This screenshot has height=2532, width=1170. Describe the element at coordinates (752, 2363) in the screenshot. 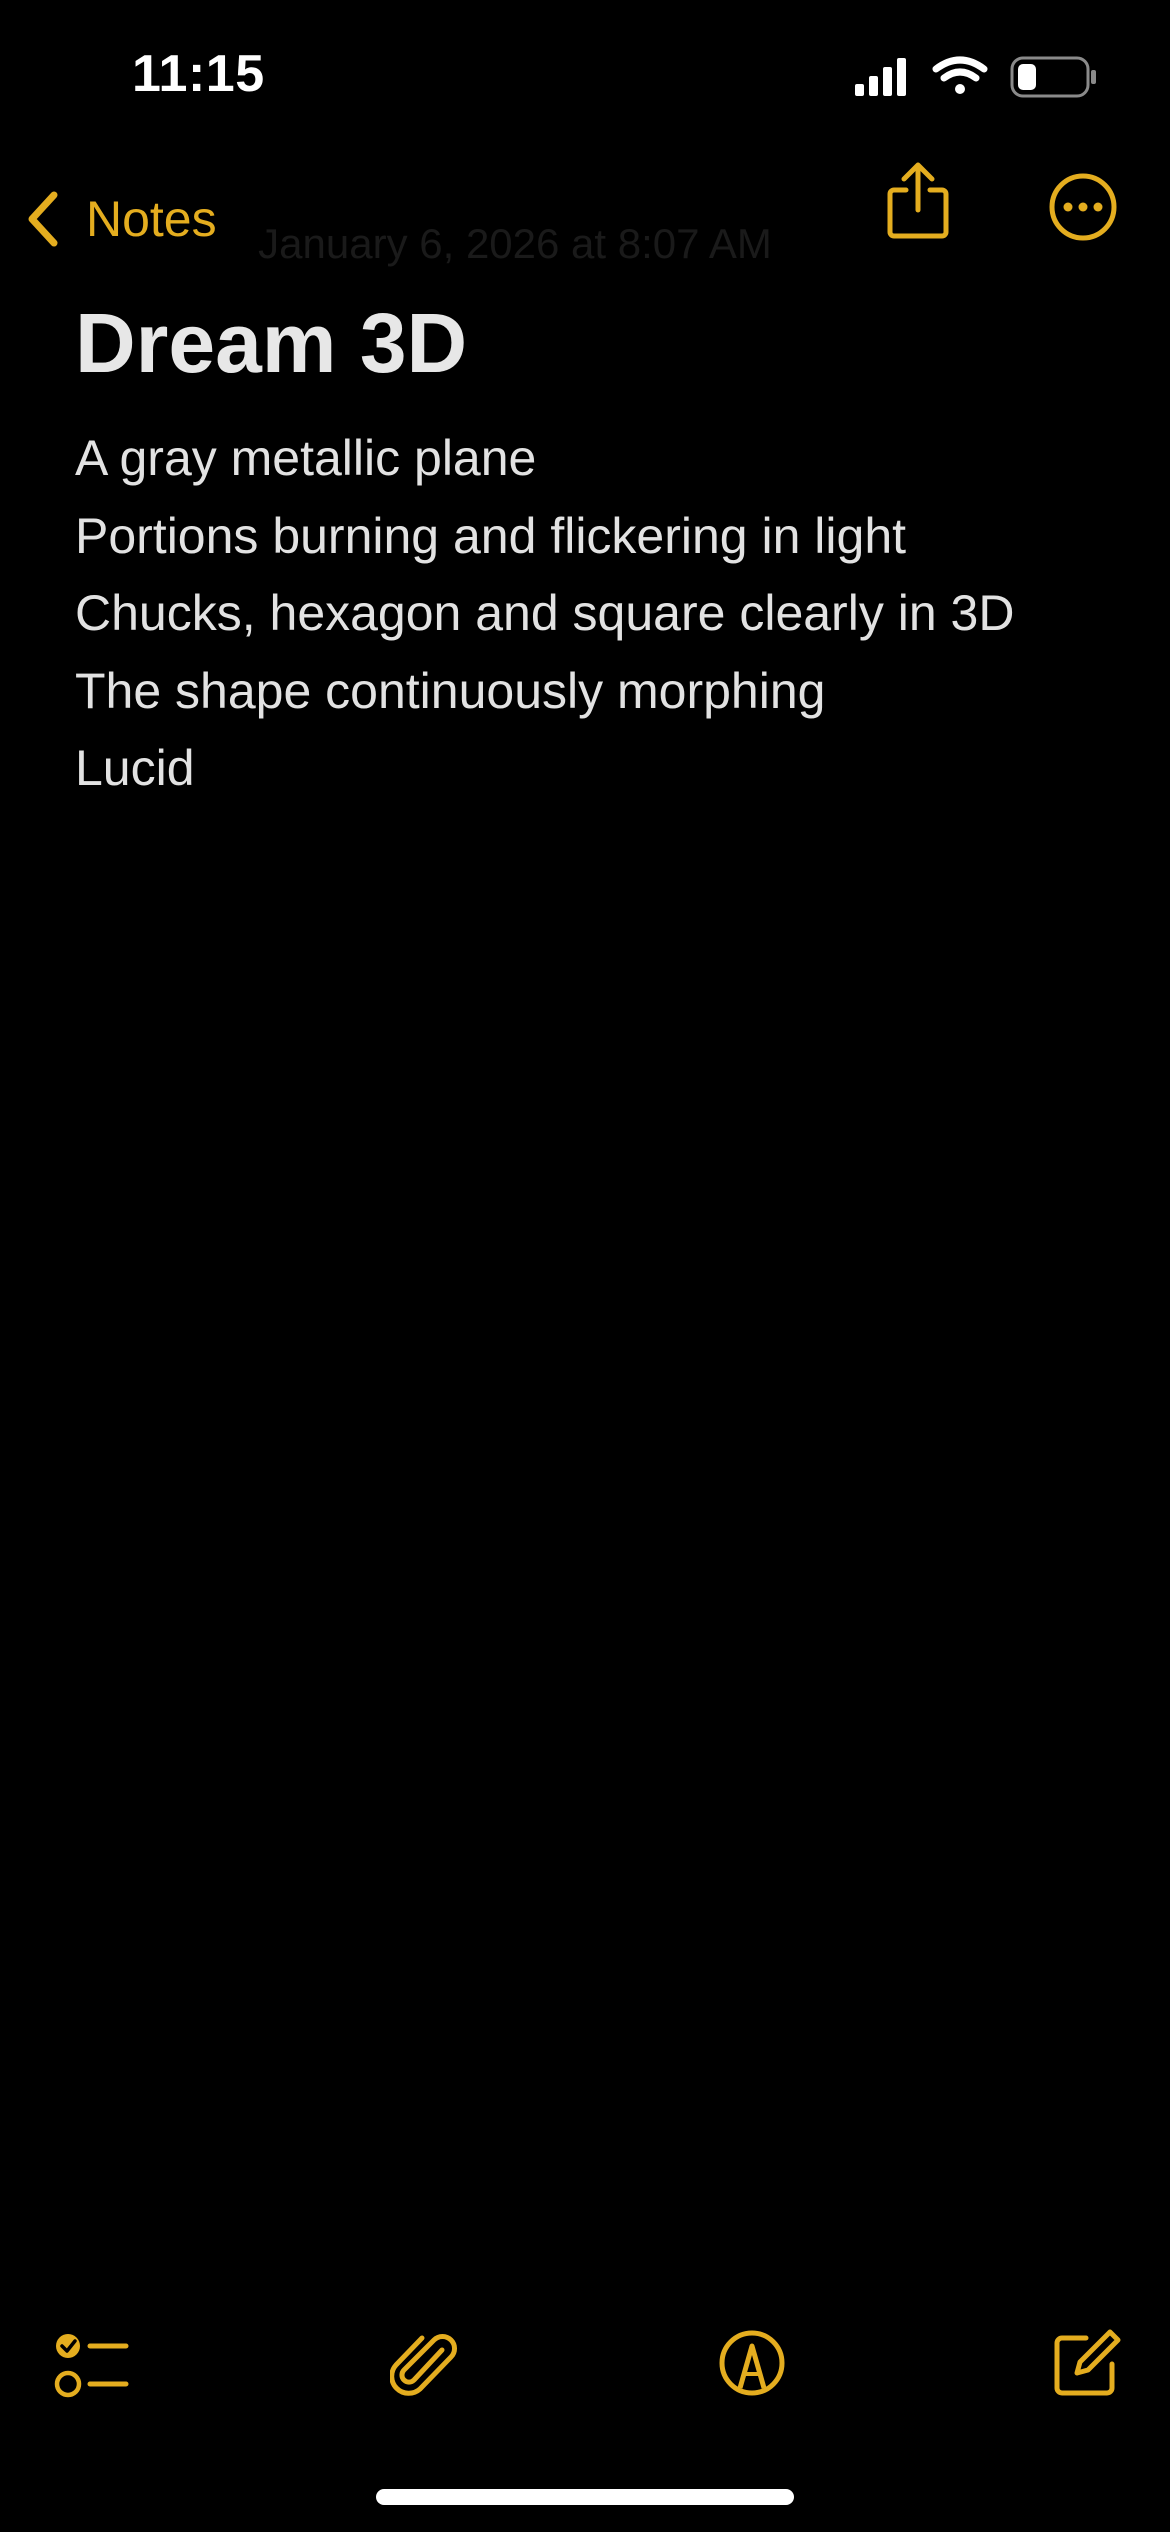

I see `markup-icon` at that location.